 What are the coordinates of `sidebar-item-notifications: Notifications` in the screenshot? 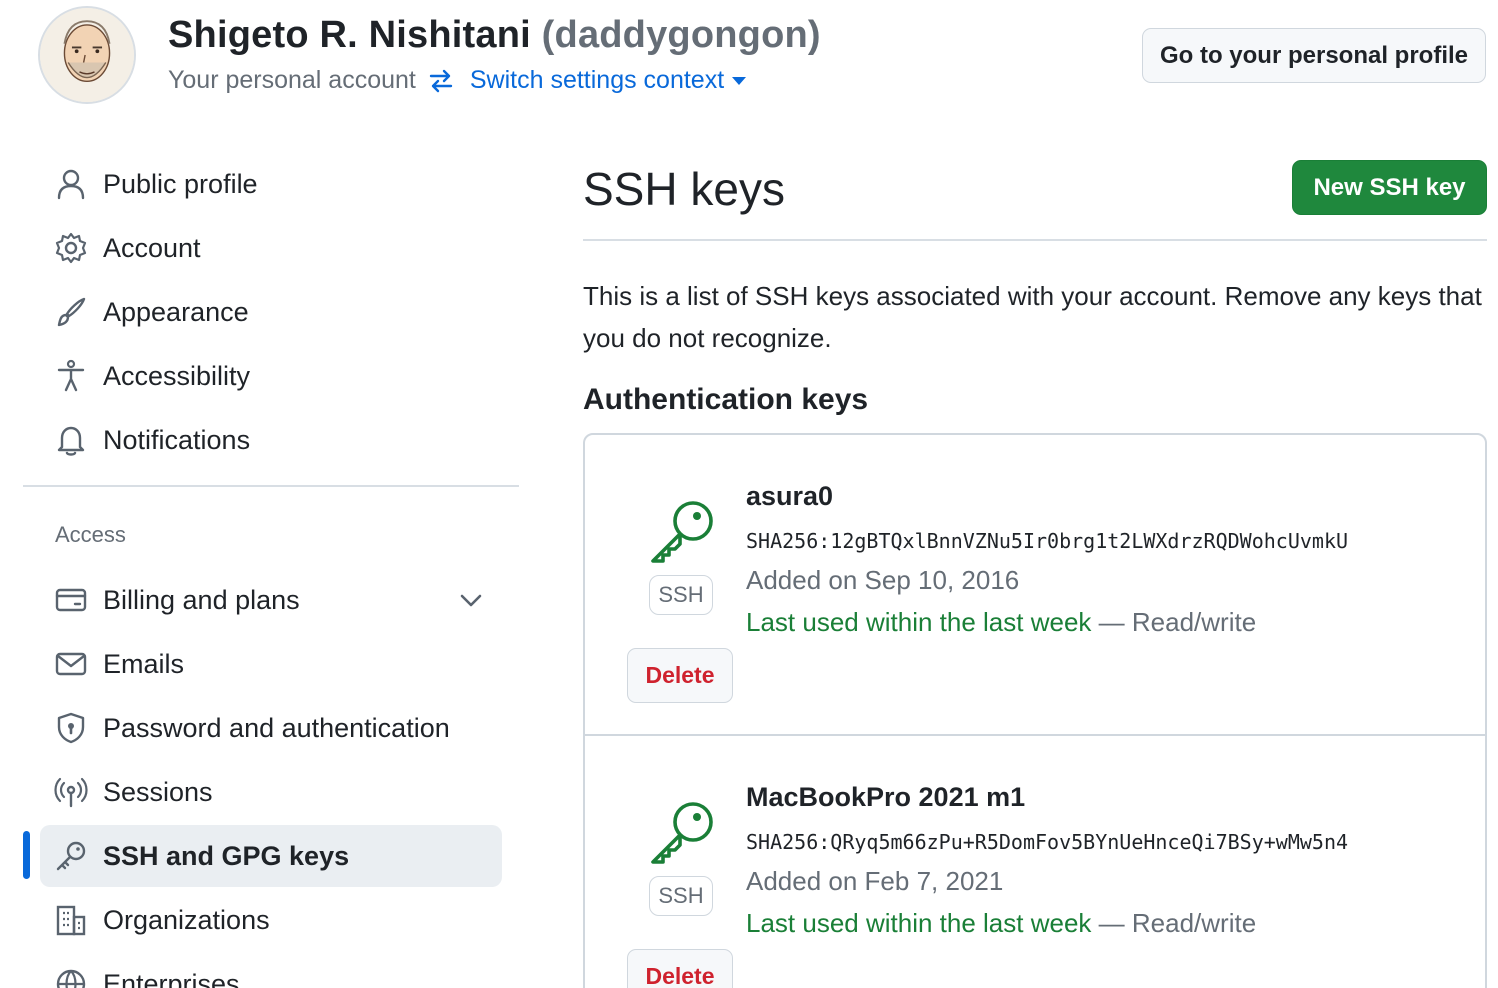 It's located at (271, 440).